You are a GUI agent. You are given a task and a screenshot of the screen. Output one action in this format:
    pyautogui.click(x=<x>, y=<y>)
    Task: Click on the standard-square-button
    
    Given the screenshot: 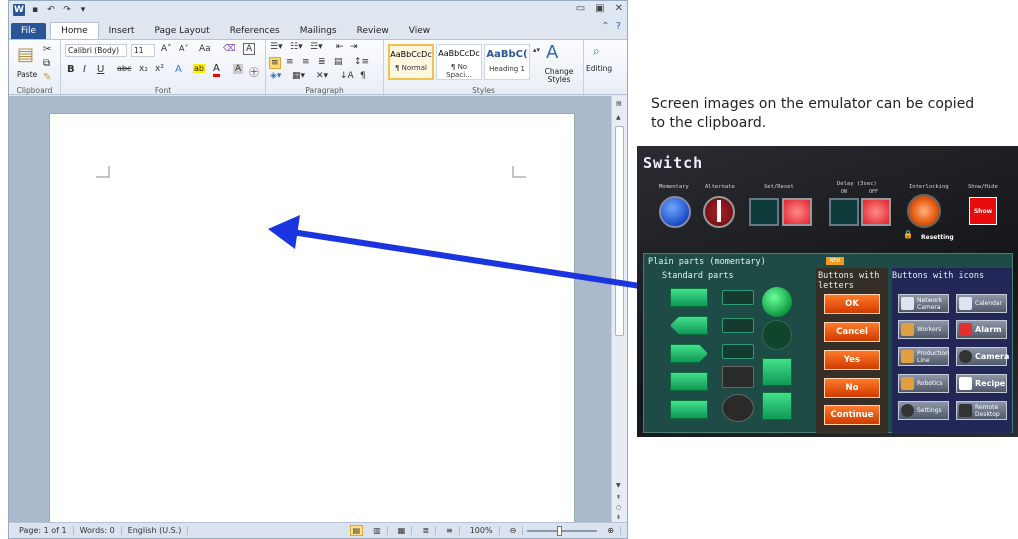 What is the action you would take?
    pyautogui.click(x=689, y=381)
    